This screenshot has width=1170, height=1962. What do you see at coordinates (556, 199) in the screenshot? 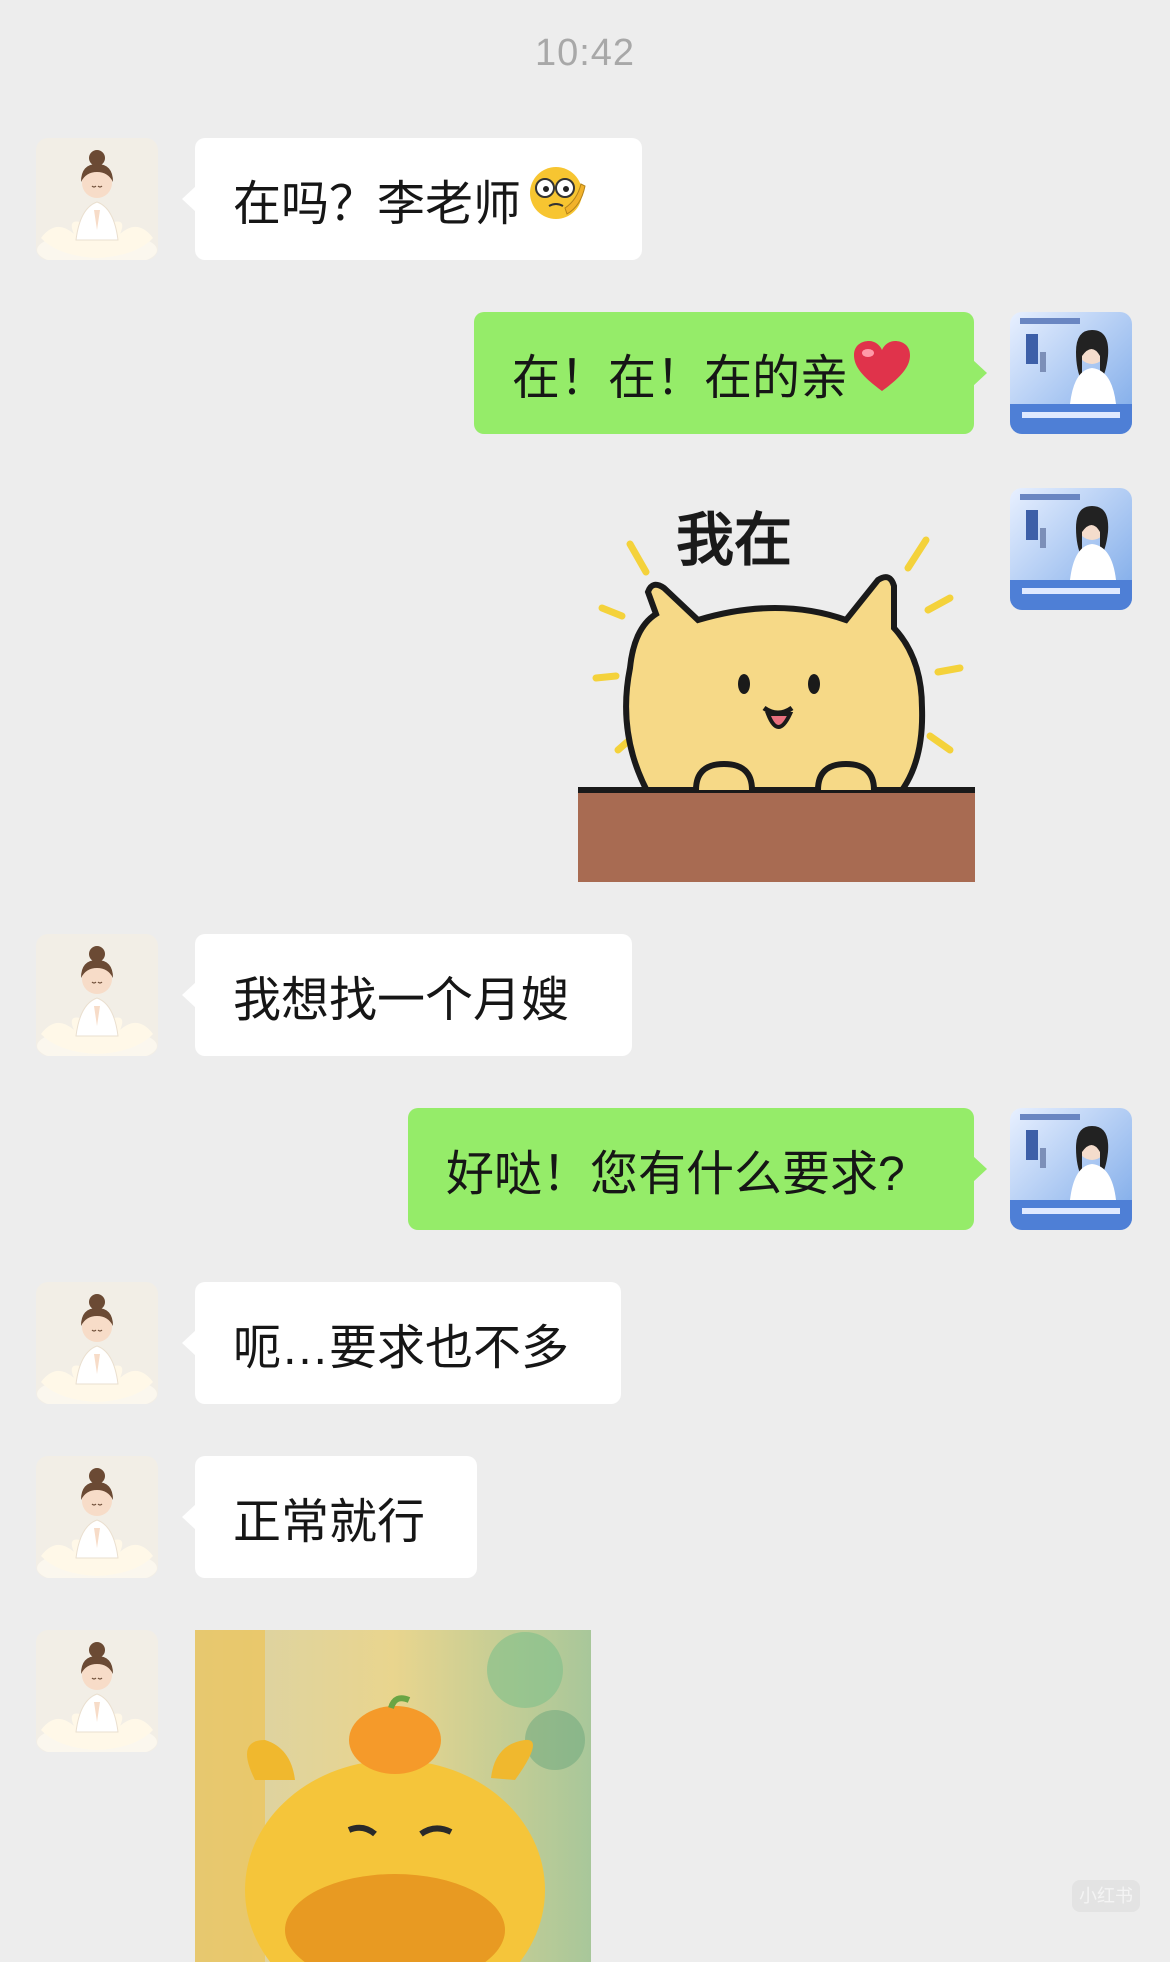
I see `smirk-emoji-icon` at bounding box center [556, 199].